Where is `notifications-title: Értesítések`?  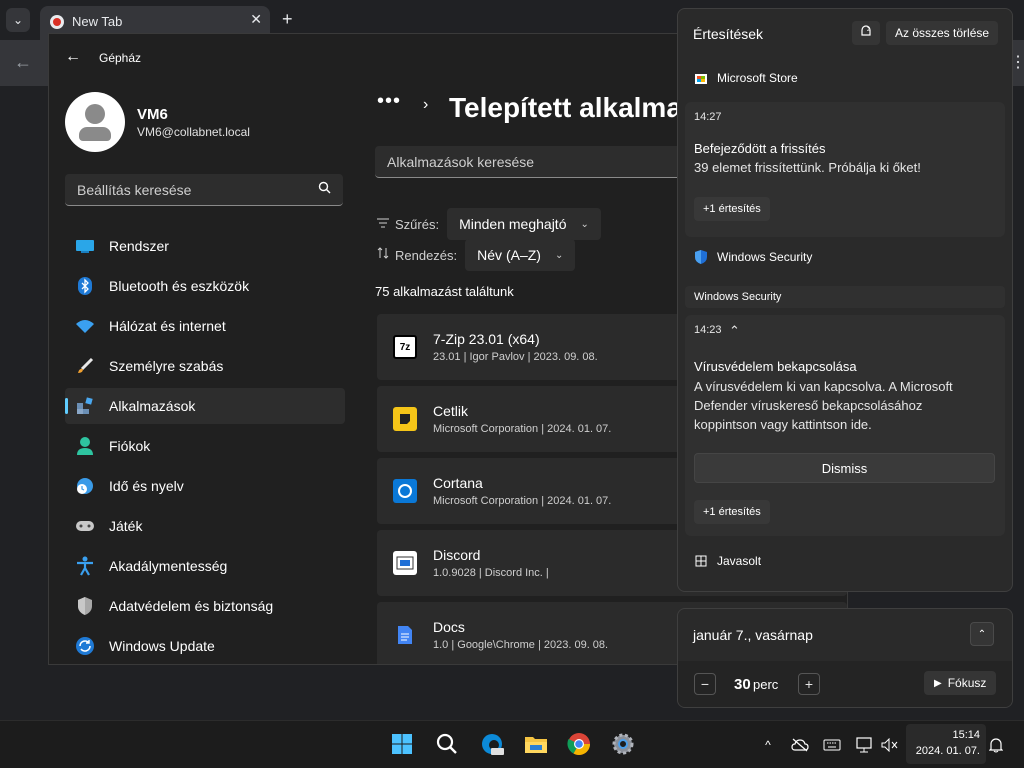
notifications-title: Értesítések is located at coordinates (728, 34).